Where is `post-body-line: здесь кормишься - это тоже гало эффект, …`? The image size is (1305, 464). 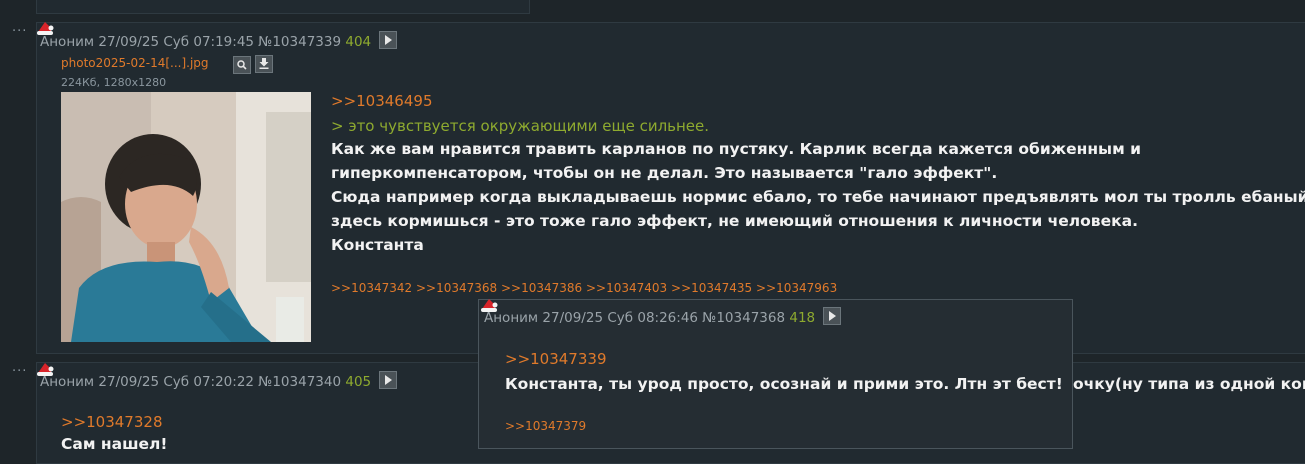 post-body-line: здесь кормишься - это тоже гало эффект, … is located at coordinates (734, 221).